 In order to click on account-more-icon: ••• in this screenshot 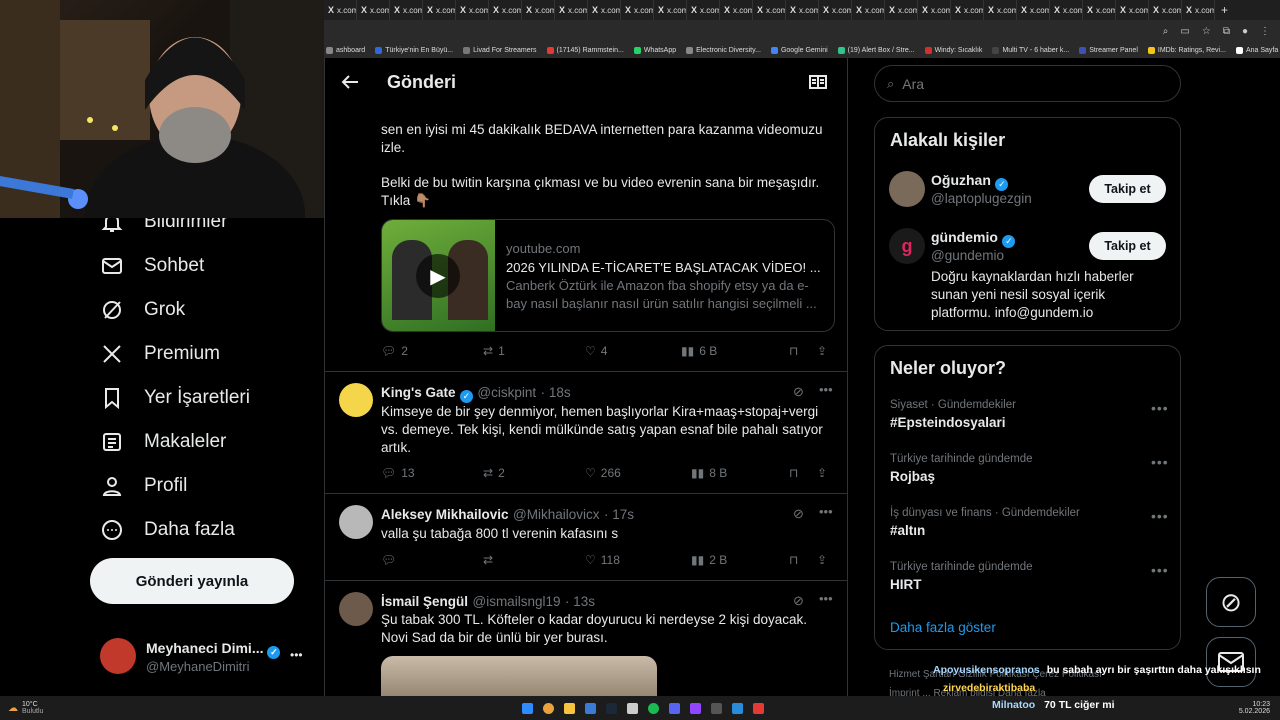, I will do `click(296, 655)`.